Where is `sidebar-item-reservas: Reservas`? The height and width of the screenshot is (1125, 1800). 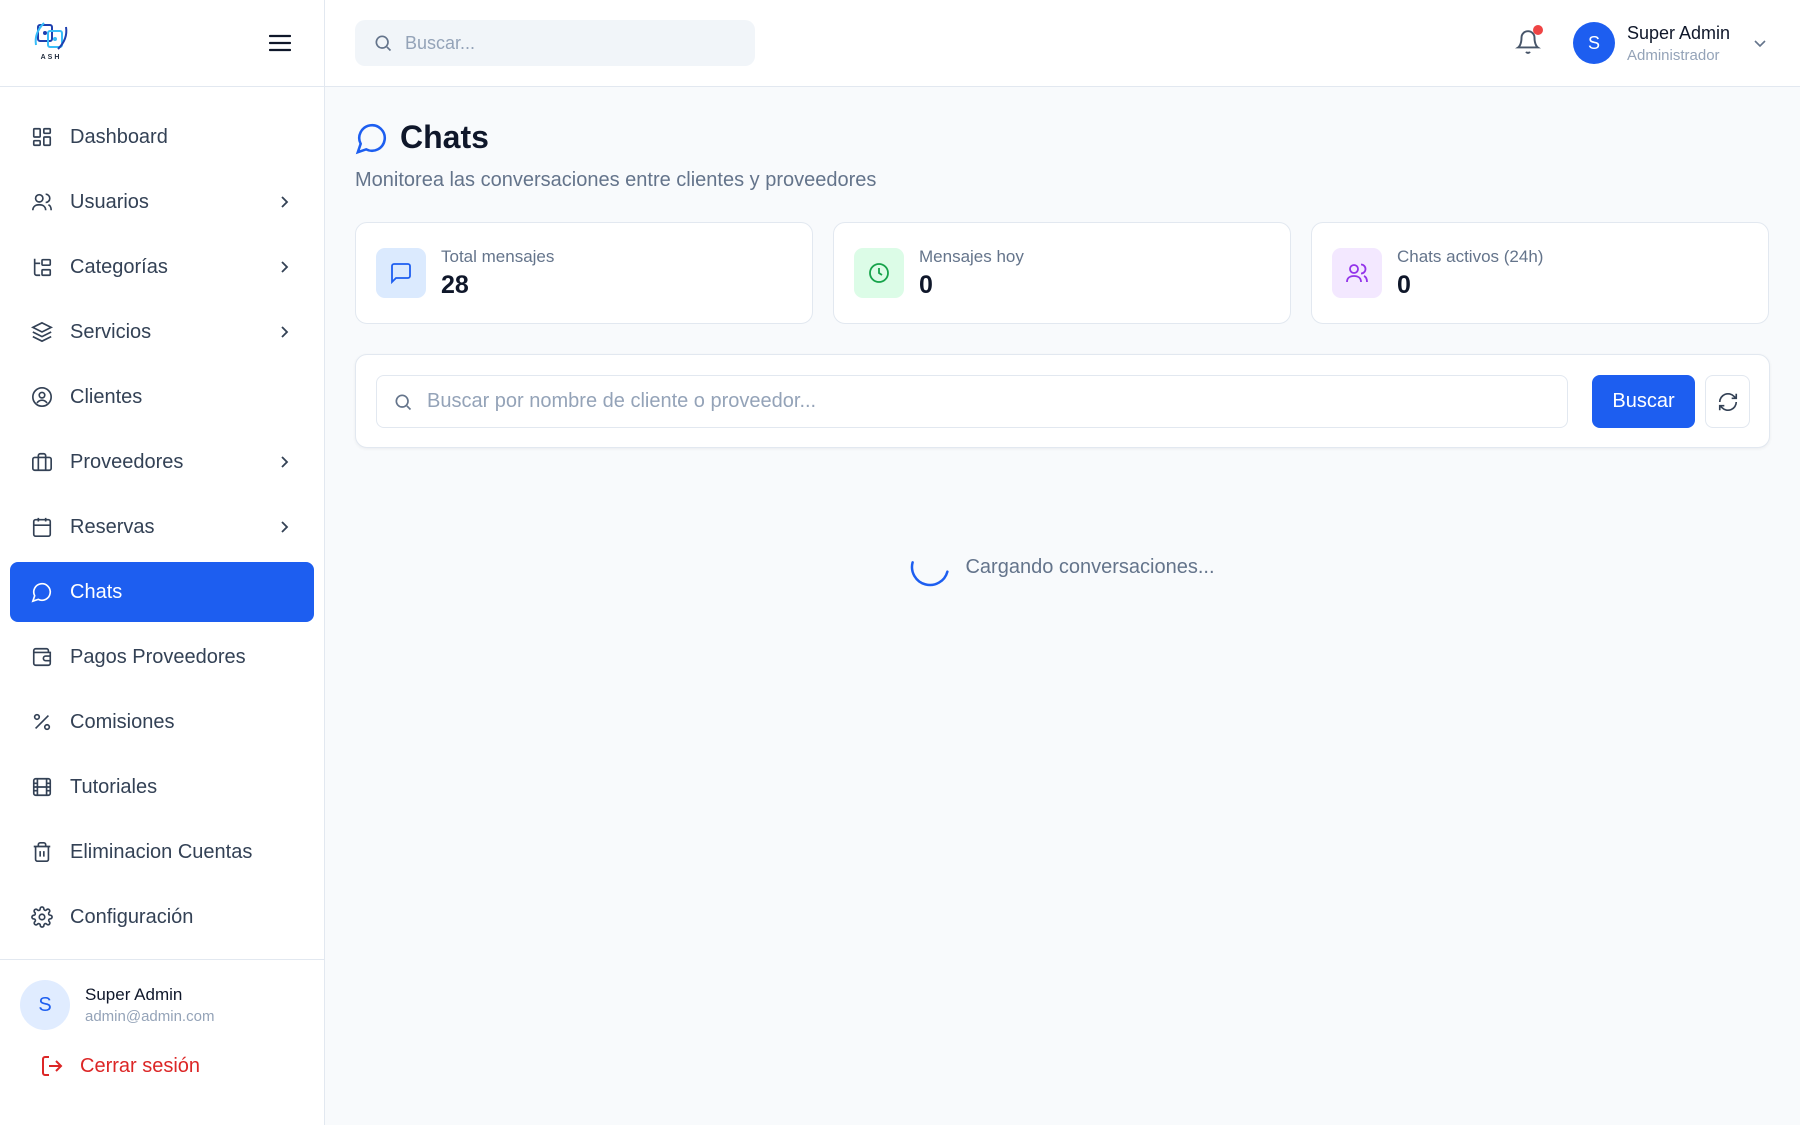 sidebar-item-reservas: Reservas is located at coordinates (162, 527).